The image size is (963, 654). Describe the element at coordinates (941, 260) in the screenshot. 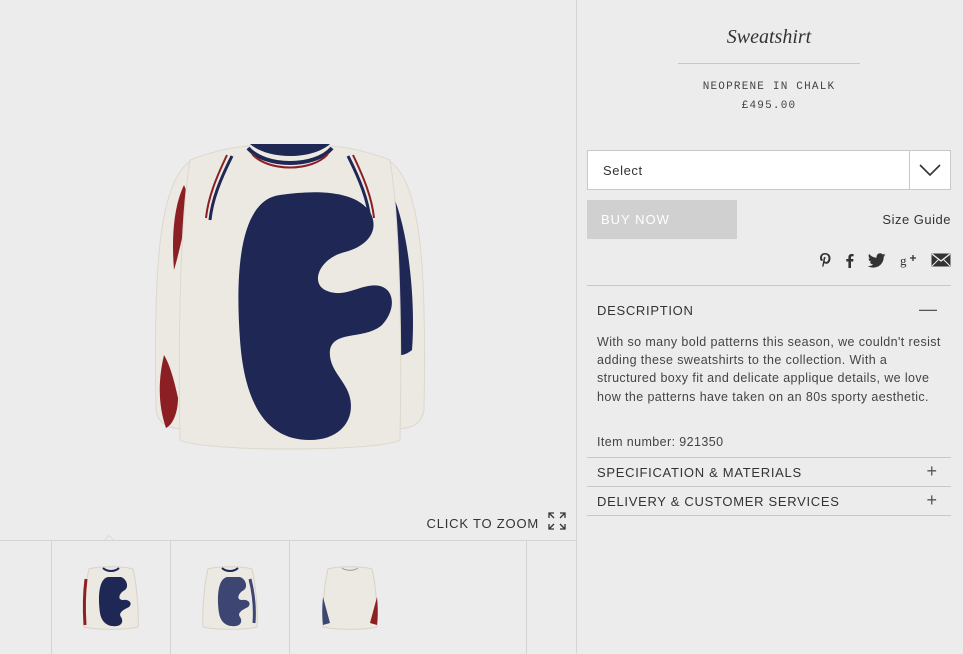

I see `email-icon` at that location.